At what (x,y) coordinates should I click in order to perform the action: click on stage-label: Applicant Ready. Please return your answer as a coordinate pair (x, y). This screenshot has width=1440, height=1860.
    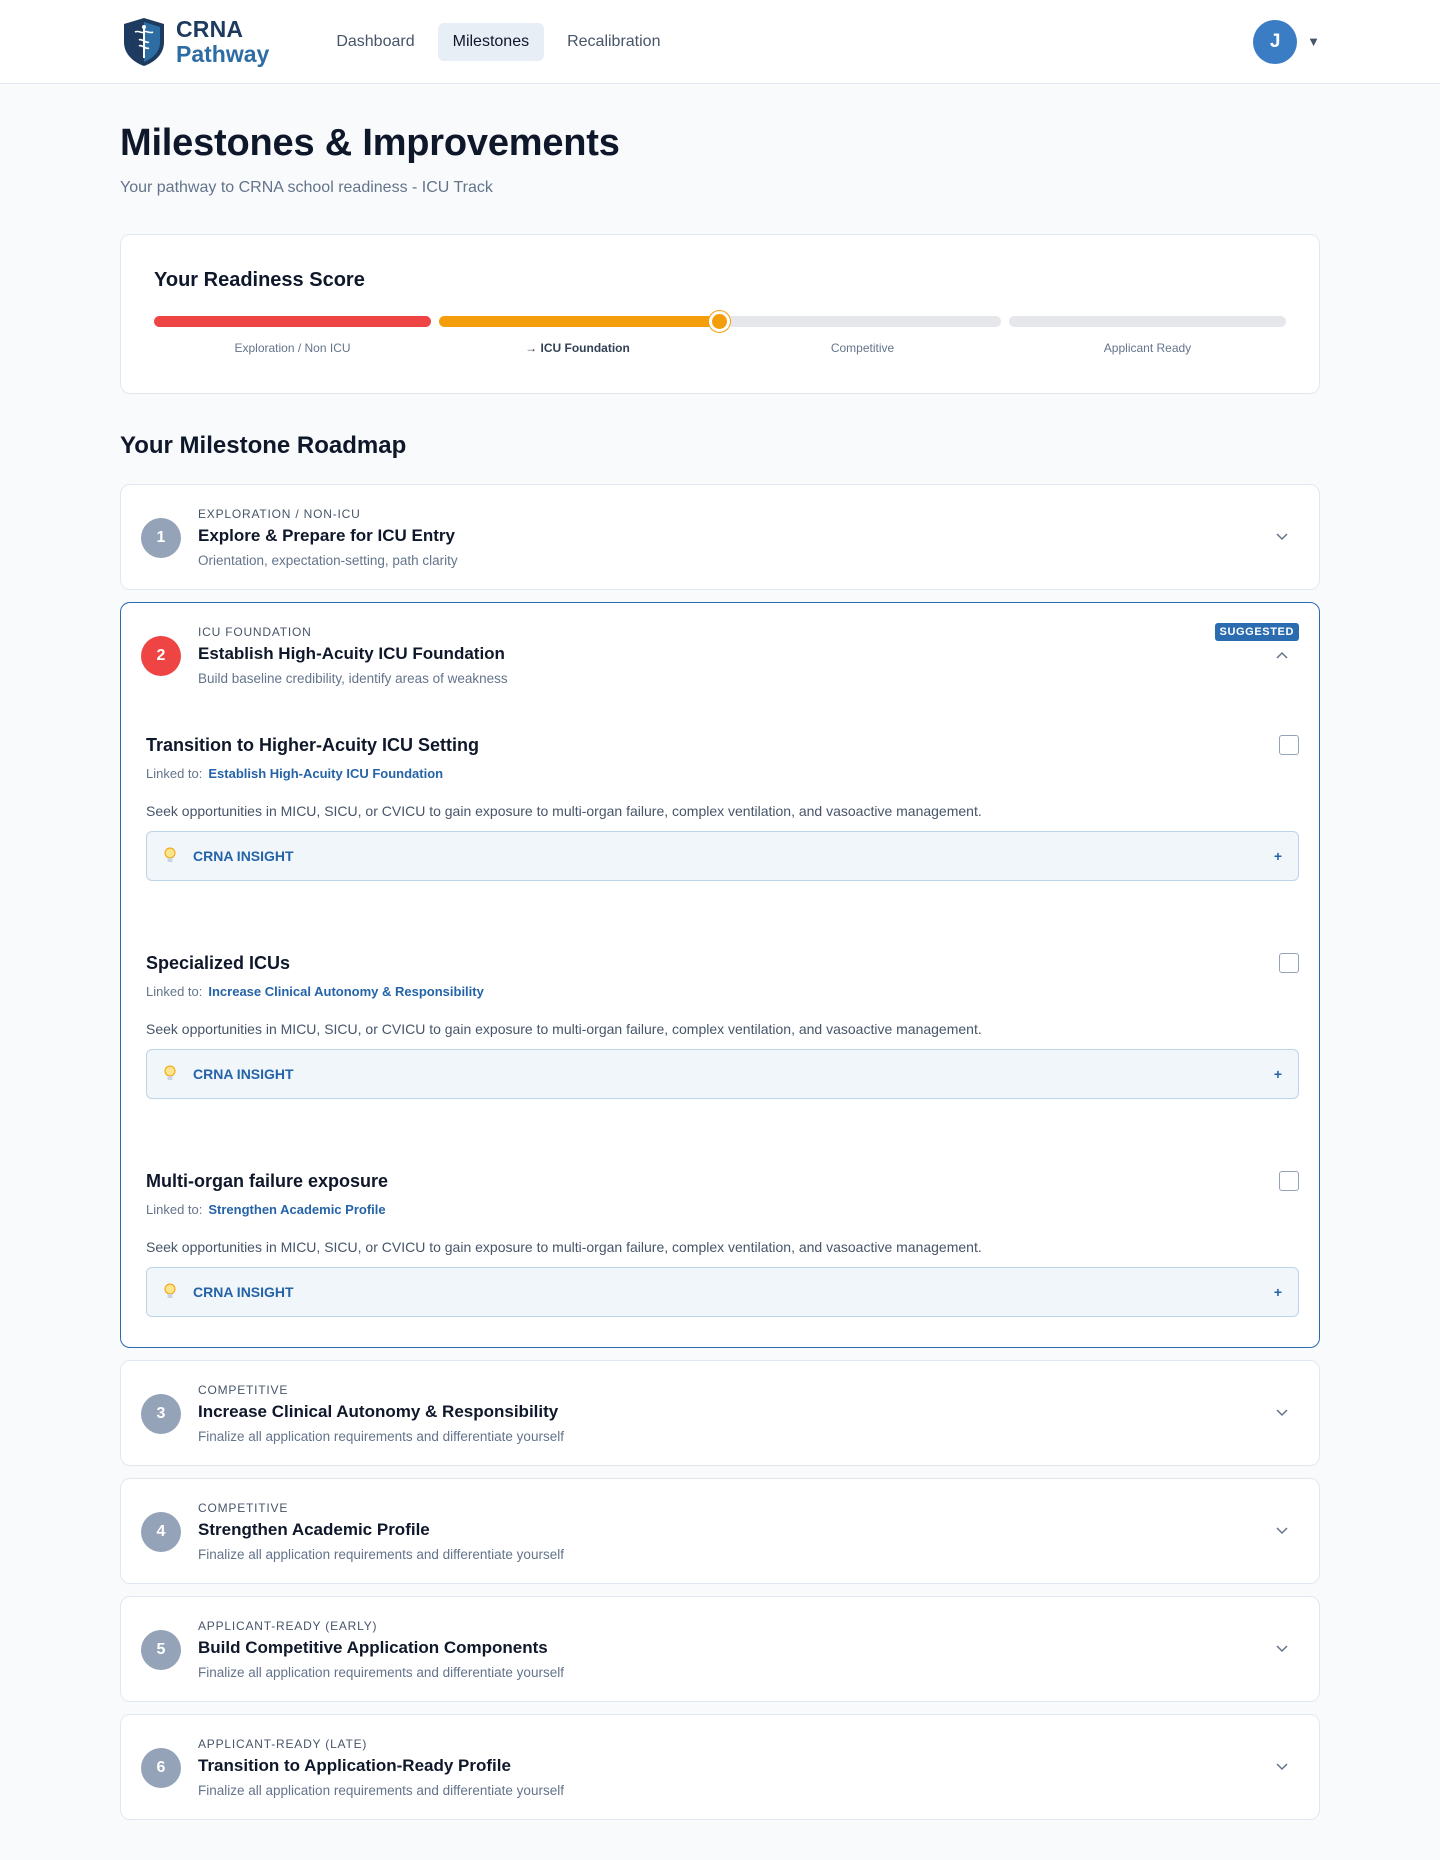
    Looking at the image, I should click on (1147, 348).